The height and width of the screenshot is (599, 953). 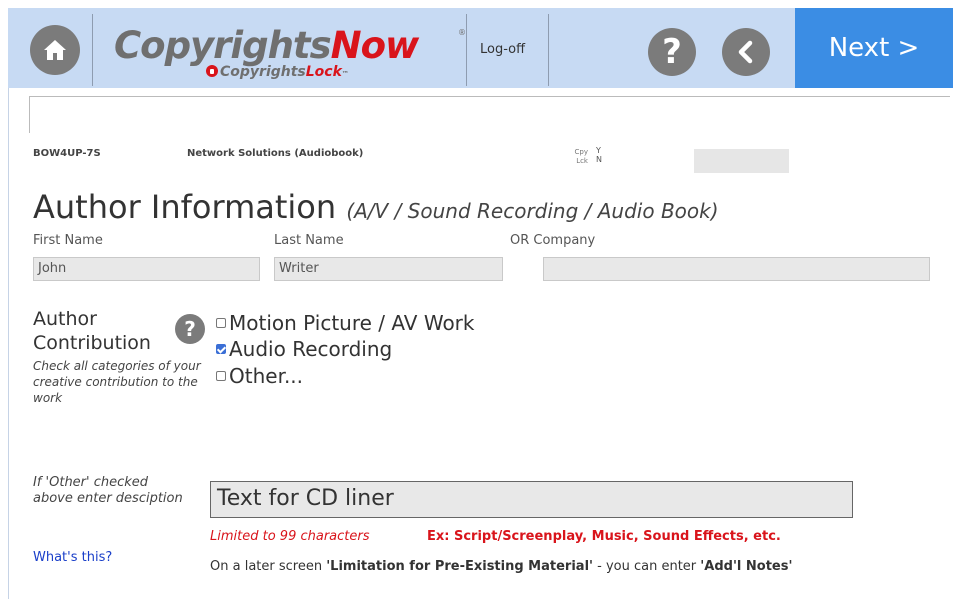 What do you see at coordinates (736, 269) in the screenshot?
I see `company-field` at bounding box center [736, 269].